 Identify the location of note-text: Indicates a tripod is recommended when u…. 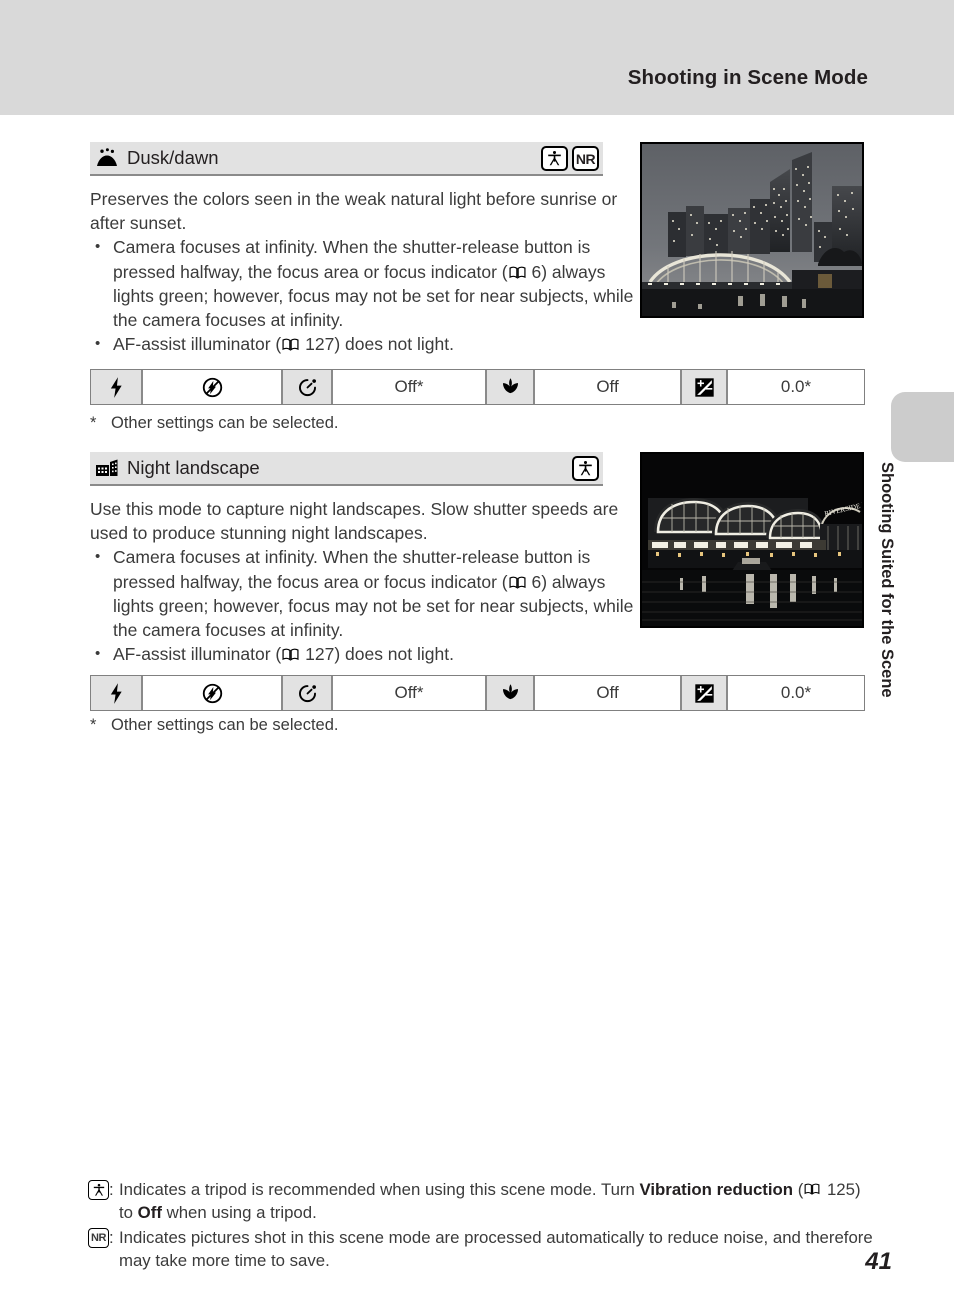
(498, 1201).